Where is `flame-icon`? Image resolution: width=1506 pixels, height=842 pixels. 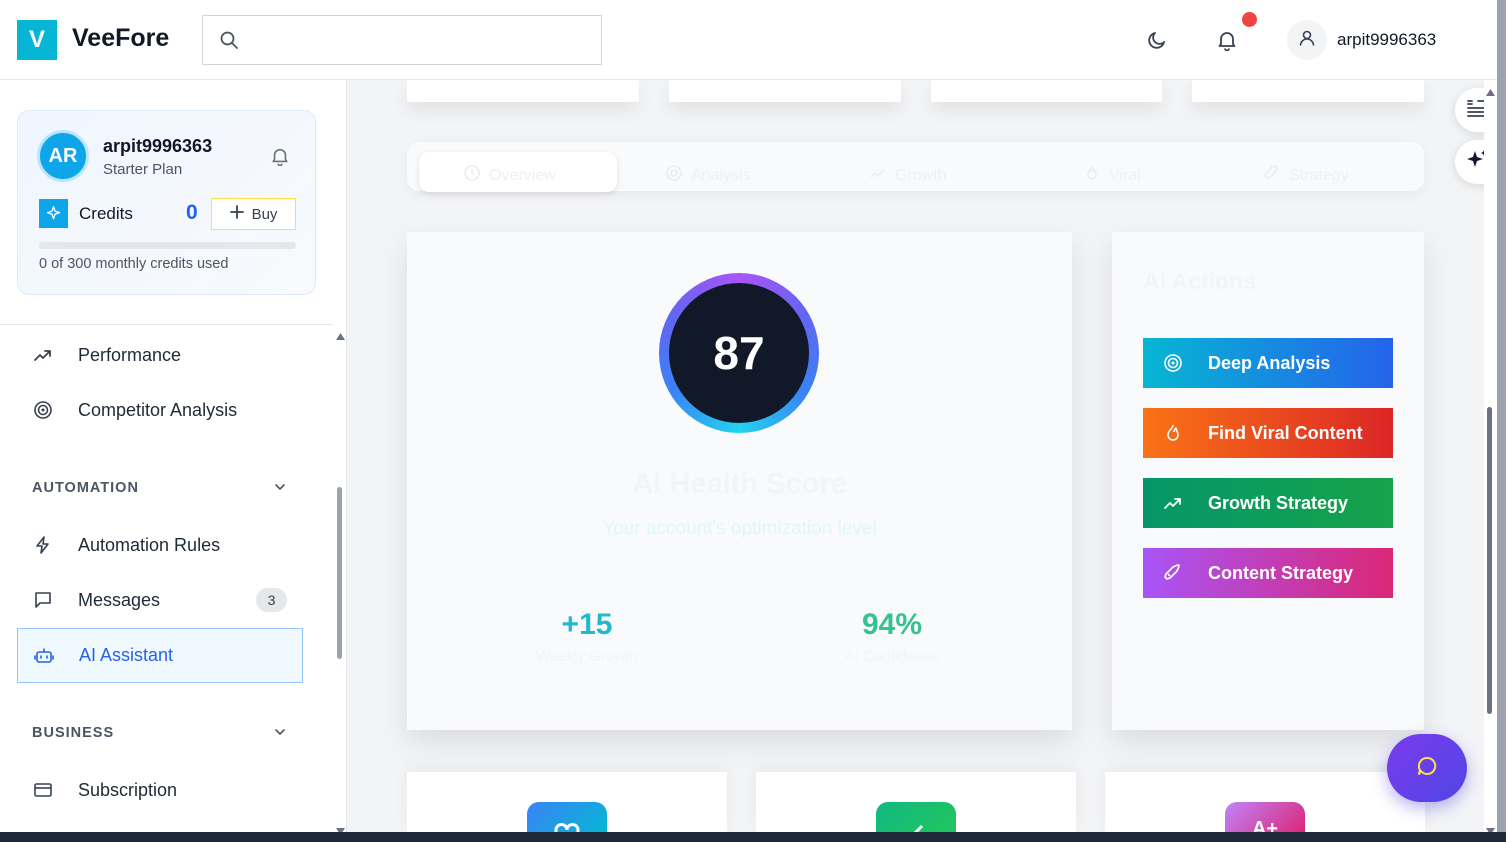 flame-icon is located at coordinates (1173, 433).